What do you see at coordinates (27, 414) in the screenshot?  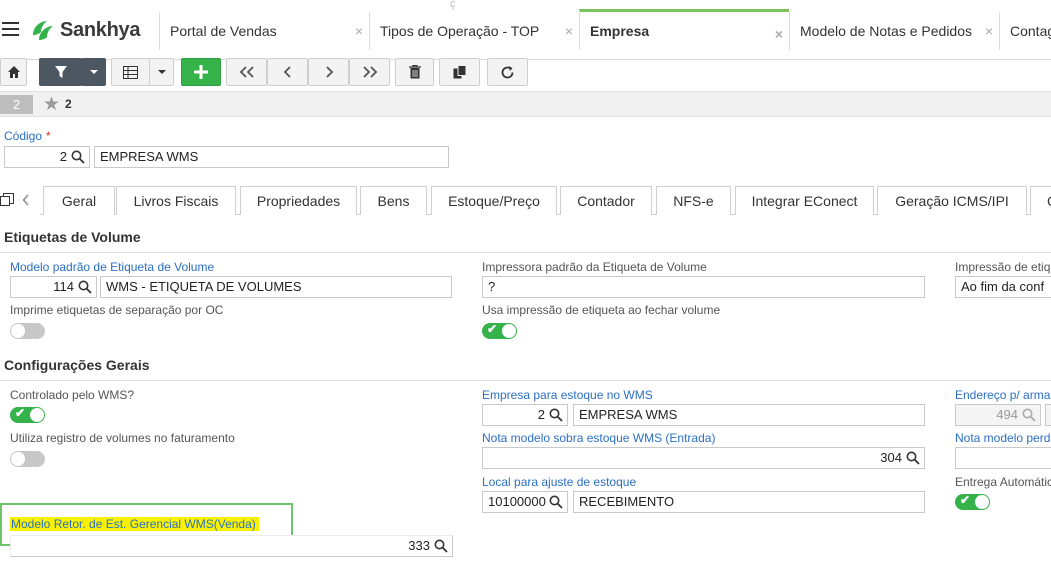 I see `controlado-wms-toggle: ✔` at bounding box center [27, 414].